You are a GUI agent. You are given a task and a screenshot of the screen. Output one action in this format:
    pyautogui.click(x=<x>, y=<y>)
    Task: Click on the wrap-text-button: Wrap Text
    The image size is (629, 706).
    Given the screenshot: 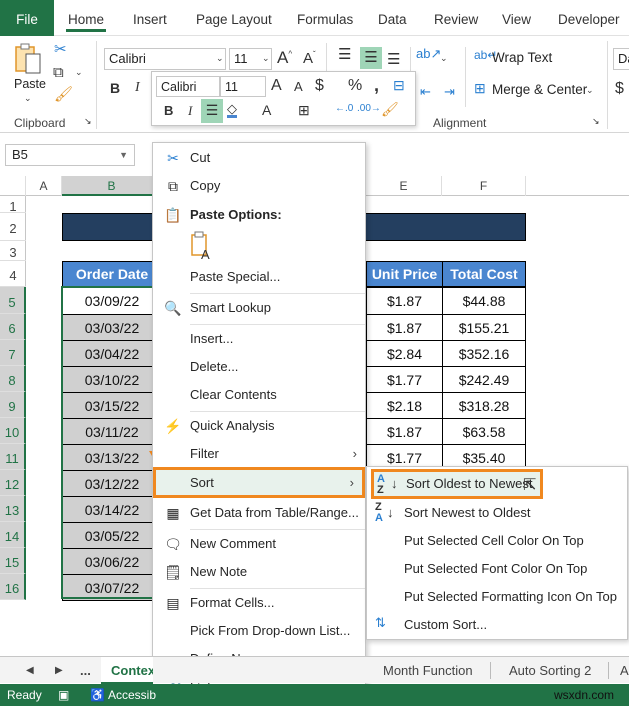 What is the action you would take?
    pyautogui.click(x=522, y=57)
    